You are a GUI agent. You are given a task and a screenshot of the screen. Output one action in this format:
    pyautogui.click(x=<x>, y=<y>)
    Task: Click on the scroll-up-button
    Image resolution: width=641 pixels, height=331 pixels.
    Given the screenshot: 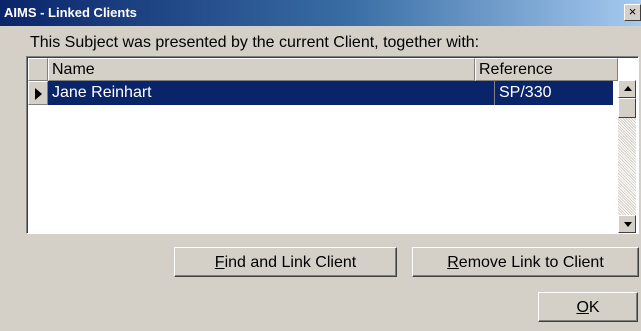 What is the action you would take?
    pyautogui.click(x=627, y=89)
    